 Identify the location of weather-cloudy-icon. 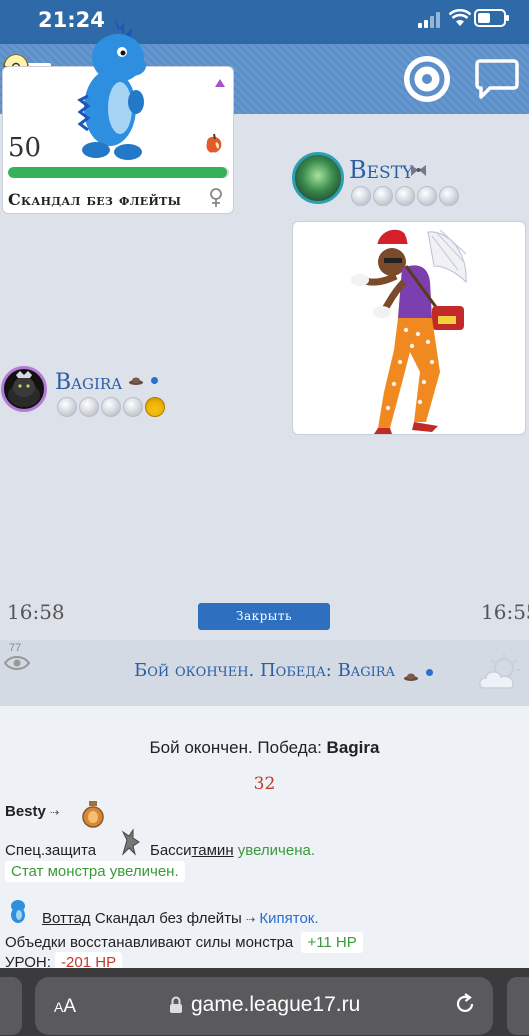
(499, 671).